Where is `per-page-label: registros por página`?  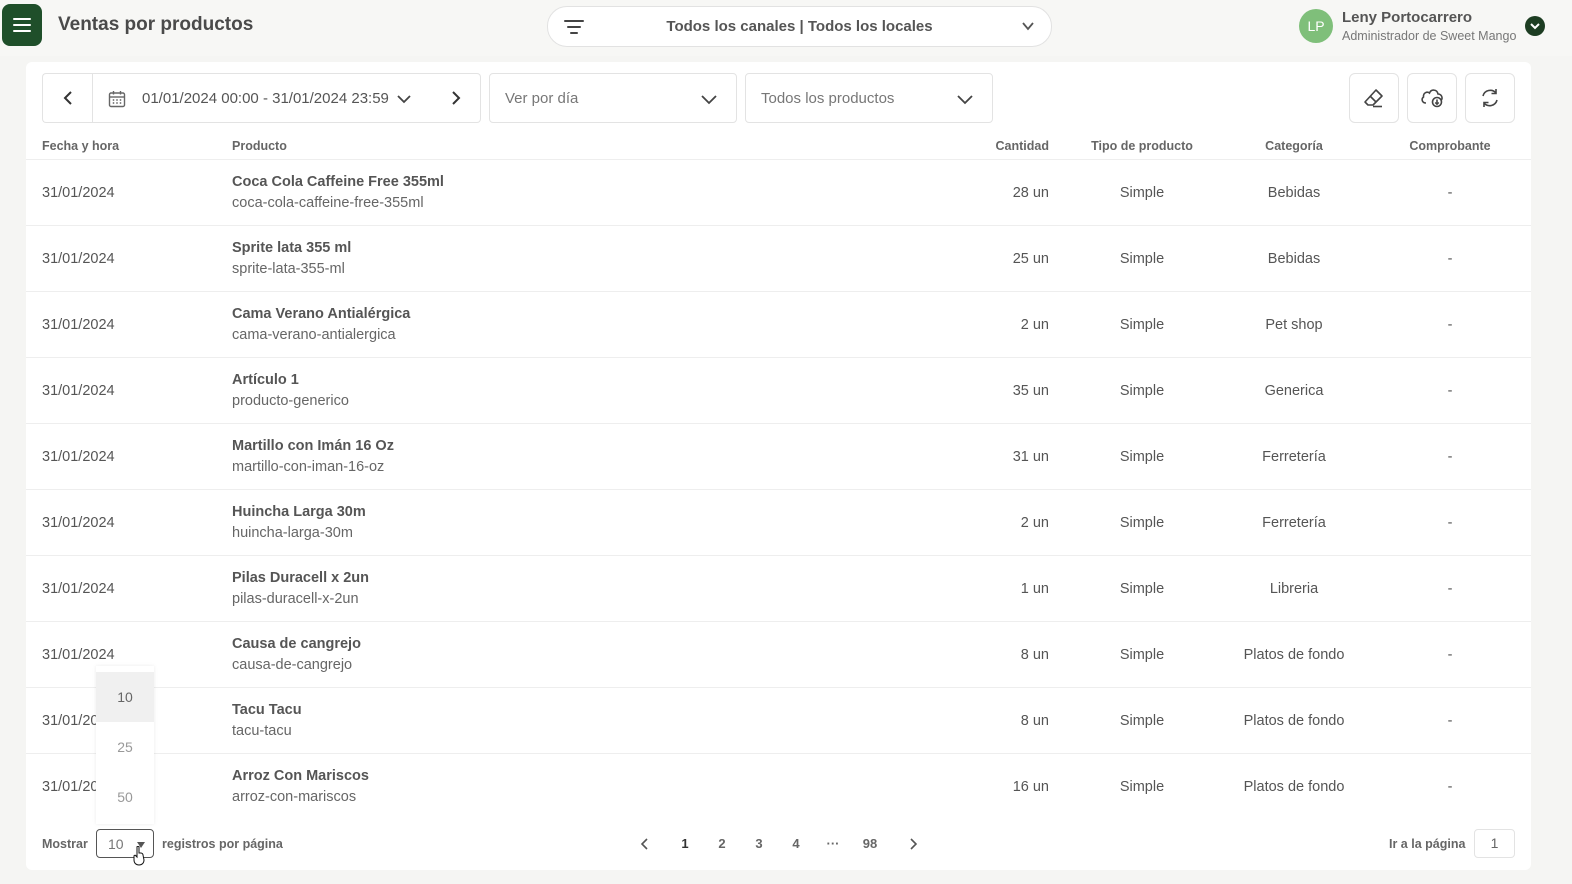 per-page-label: registros por página is located at coordinates (222, 844).